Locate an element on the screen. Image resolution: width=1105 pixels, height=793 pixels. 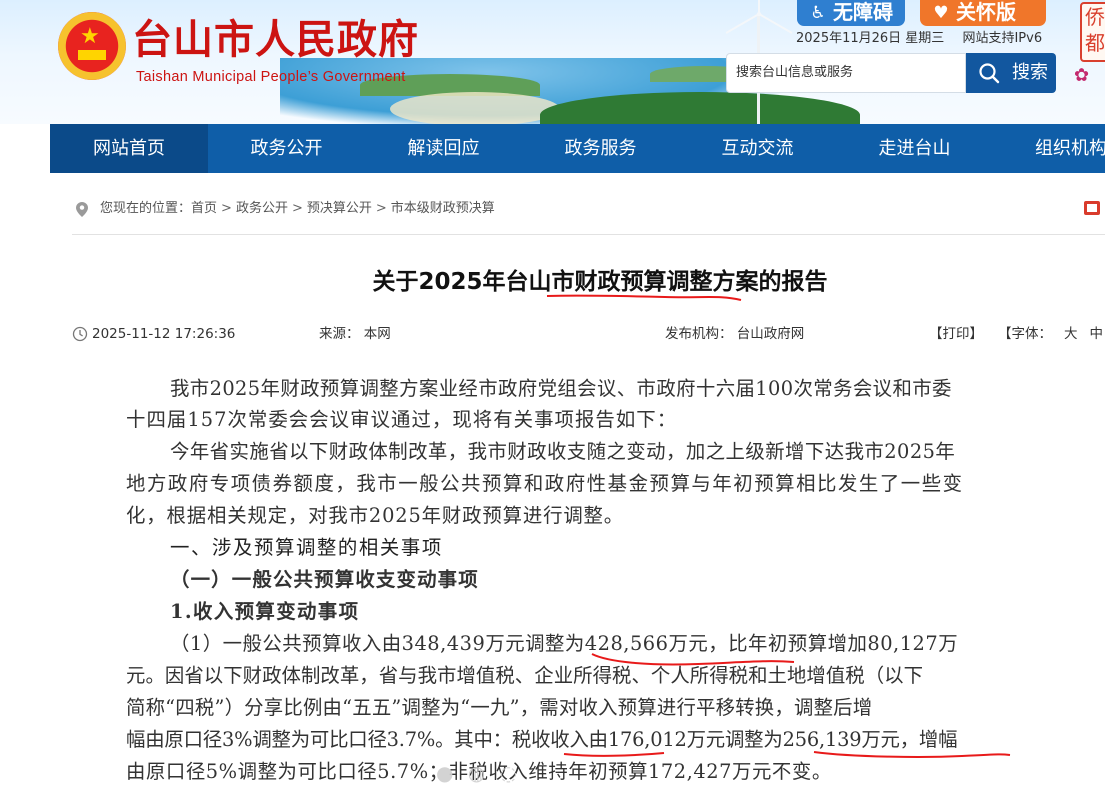
nav-item-about-taishan: 走进台山 is located at coordinates (914, 148).